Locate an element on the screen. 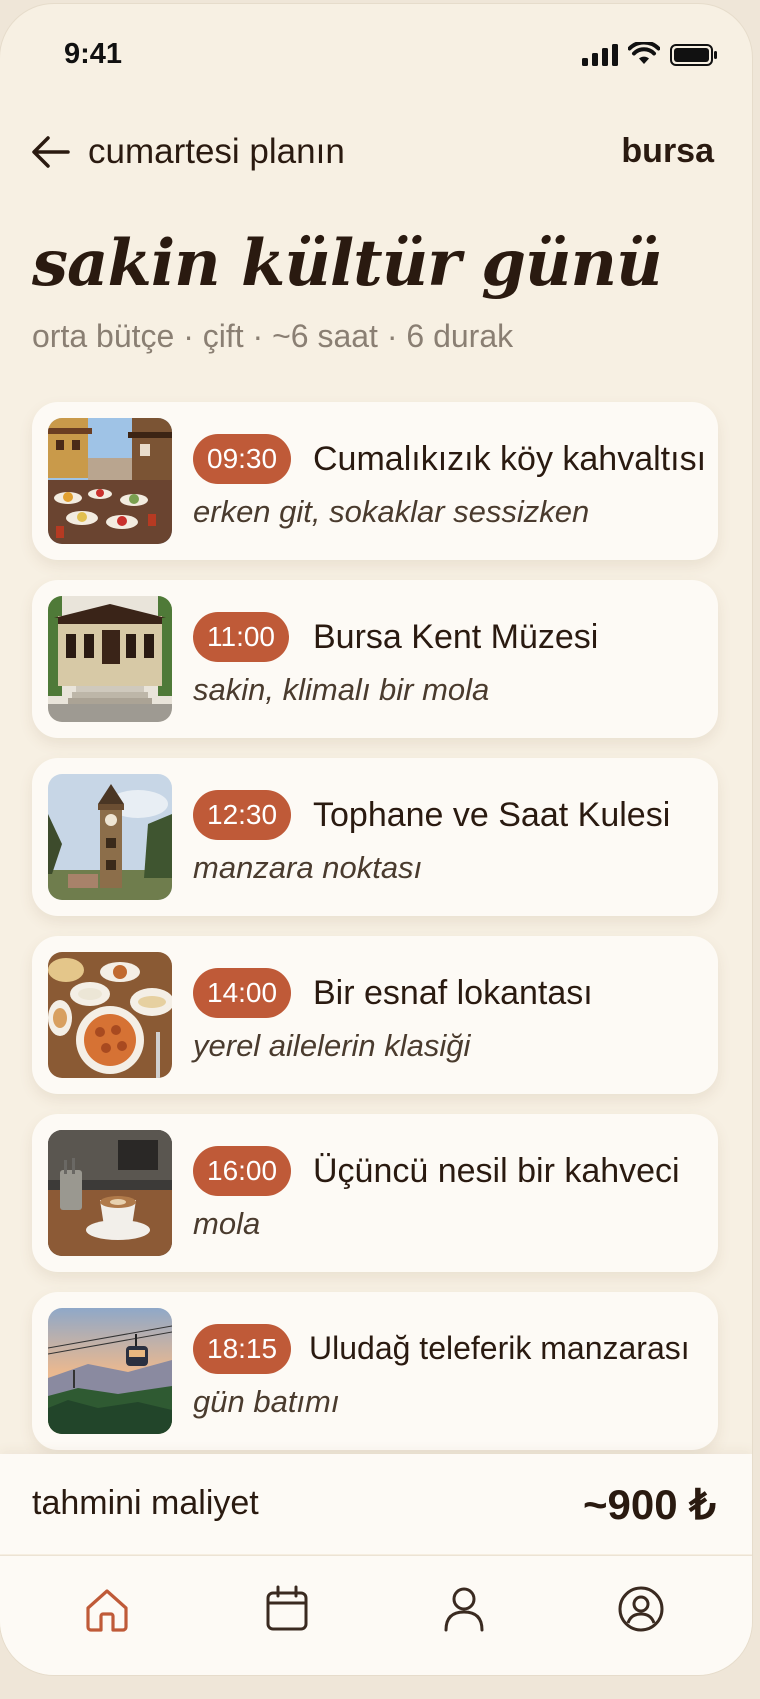  tab-home is located at coordinates (107, 1609).